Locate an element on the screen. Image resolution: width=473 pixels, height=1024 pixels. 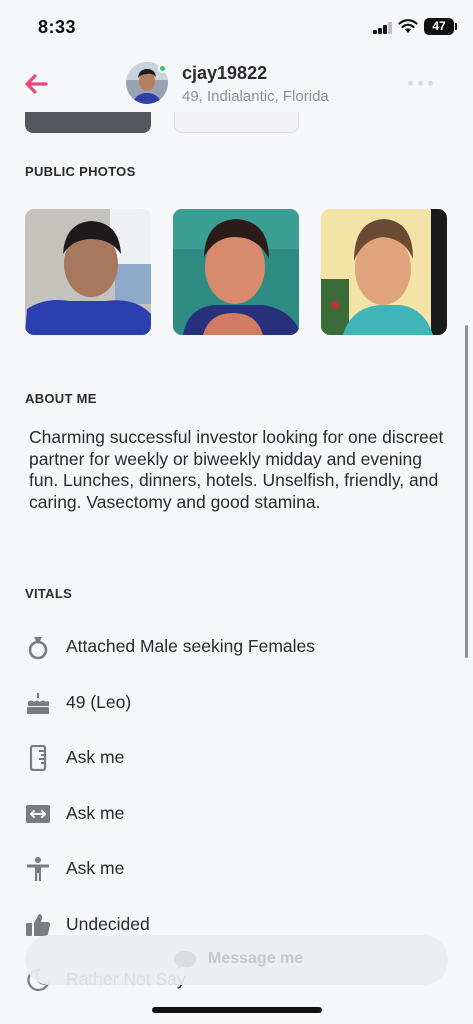
vital-label: Attached Male seeking Females is located at coordinates (191, 646).